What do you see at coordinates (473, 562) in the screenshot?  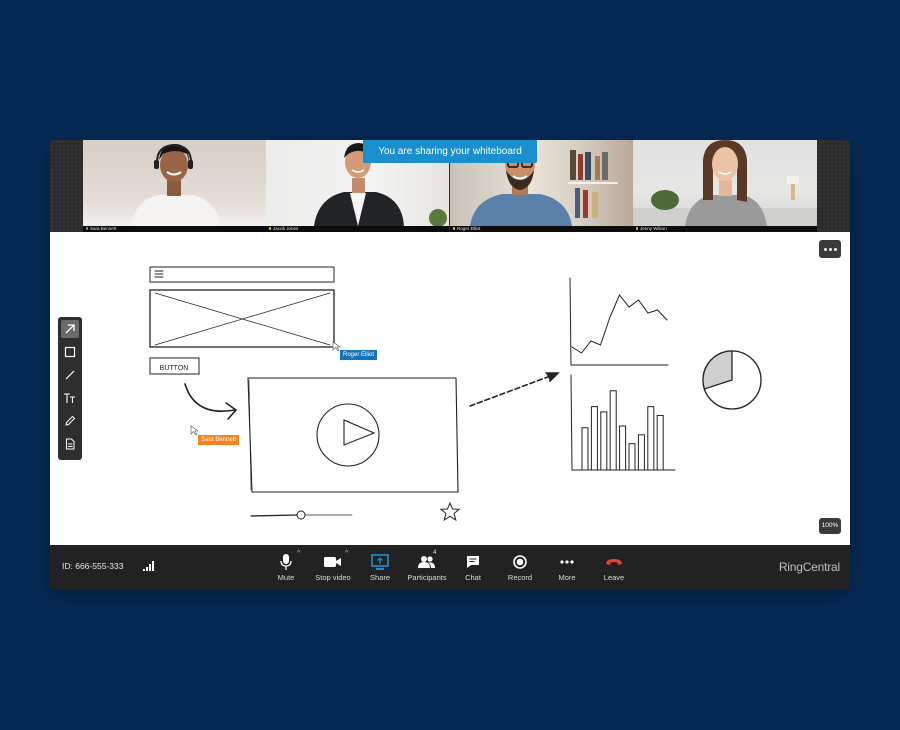 I see `chat-icon` at bounding box center [473, 562].